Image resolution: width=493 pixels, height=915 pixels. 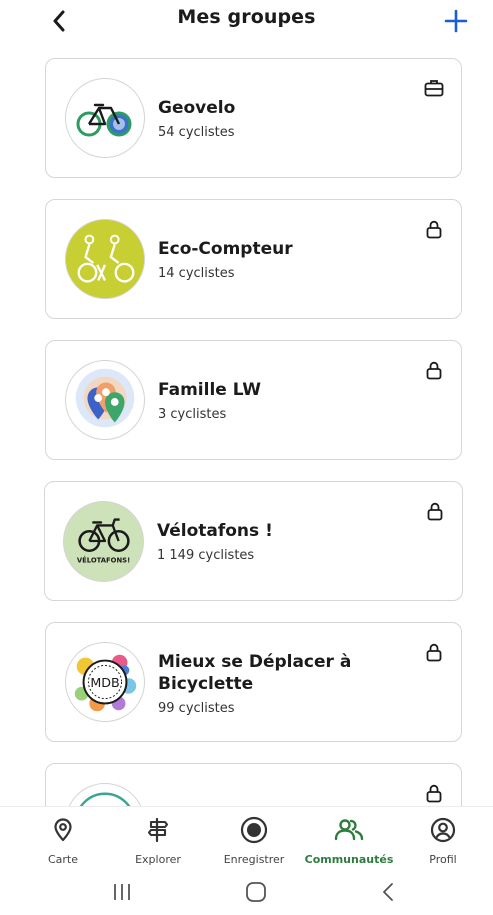 I want to click on plus-icon, so click(x=456, y=21).